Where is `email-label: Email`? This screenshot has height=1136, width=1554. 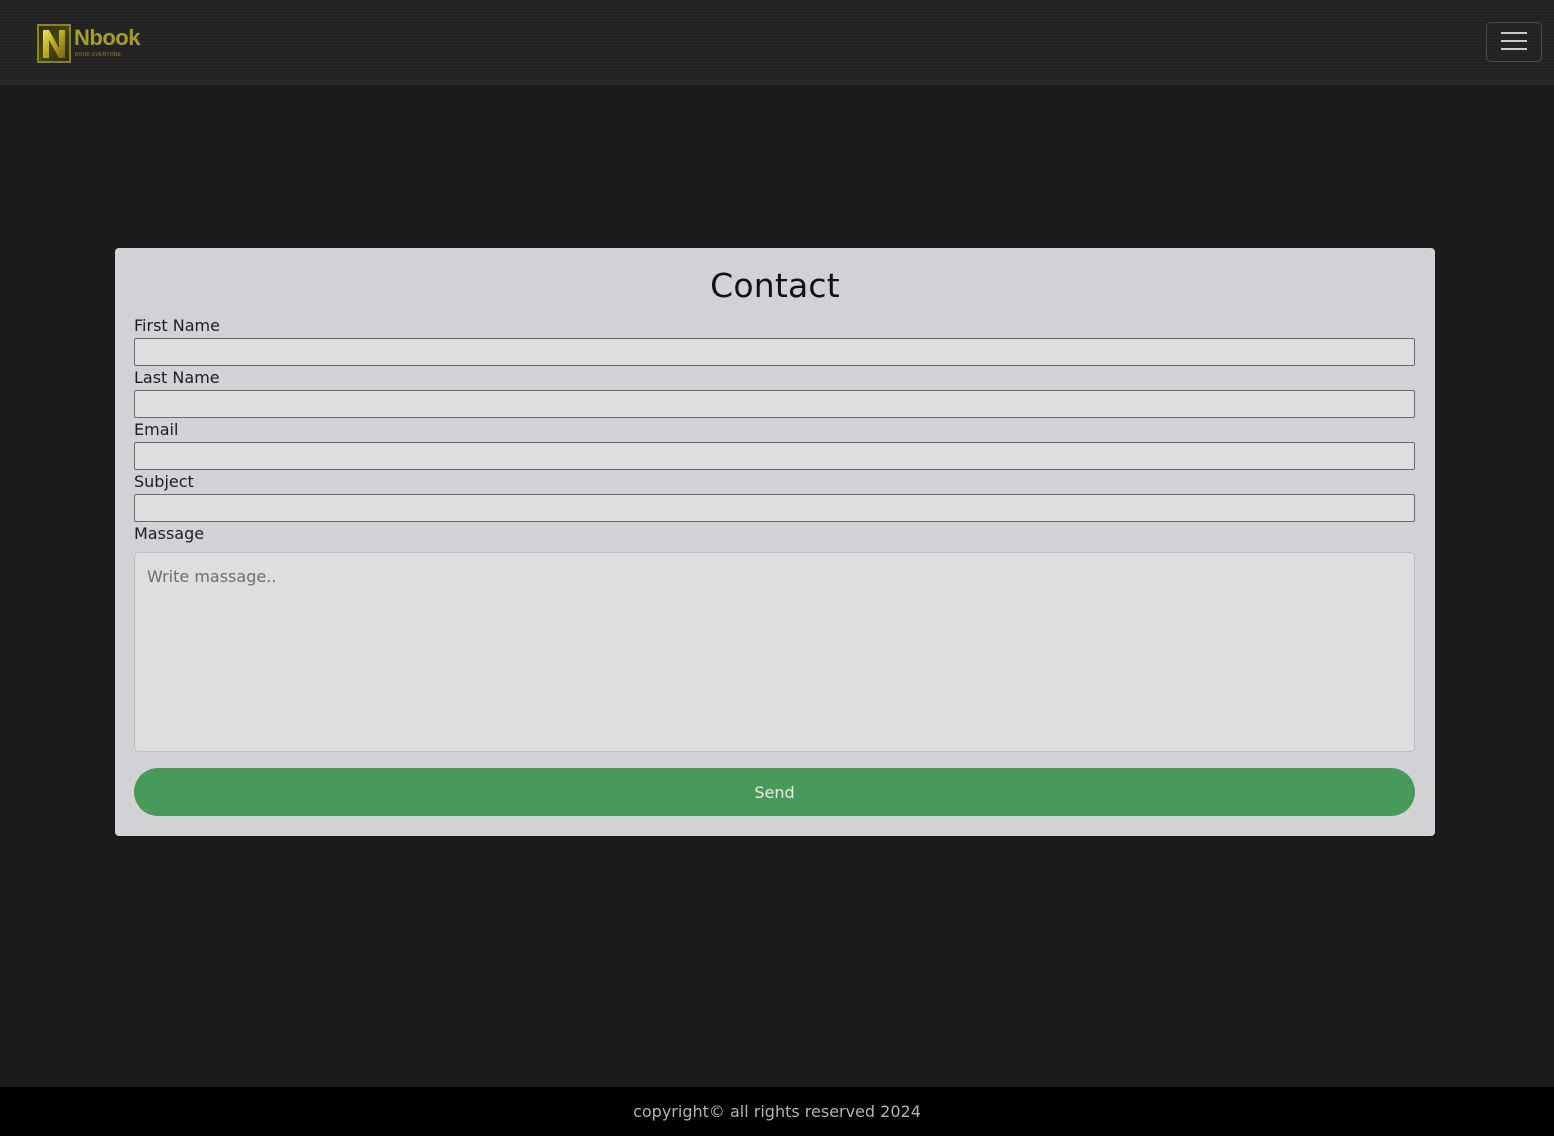
email-label: Email is located at coordinates (156, 429).